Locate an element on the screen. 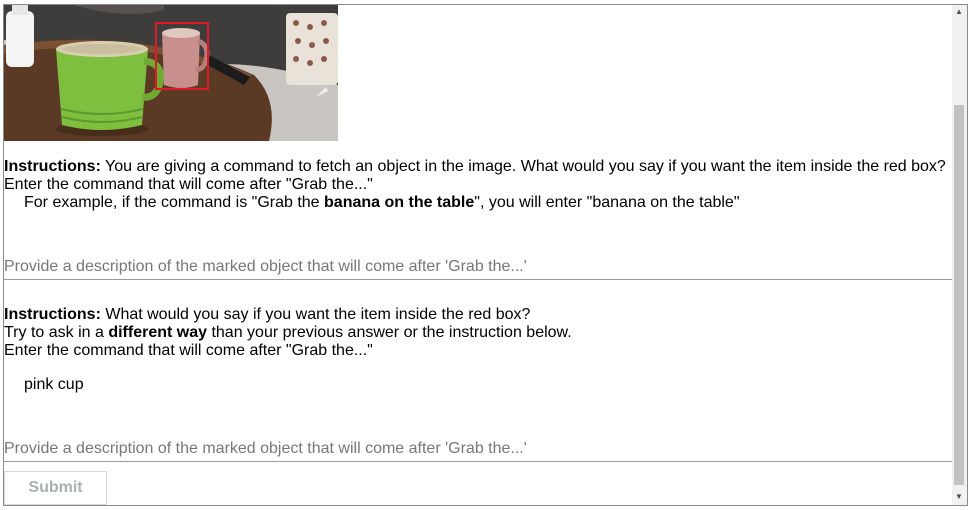 Image resolution: width=971 pixels, height=510 pixels. q1-example-post: ", you will enter "banana on the table" is located at coordinates (607, 202).